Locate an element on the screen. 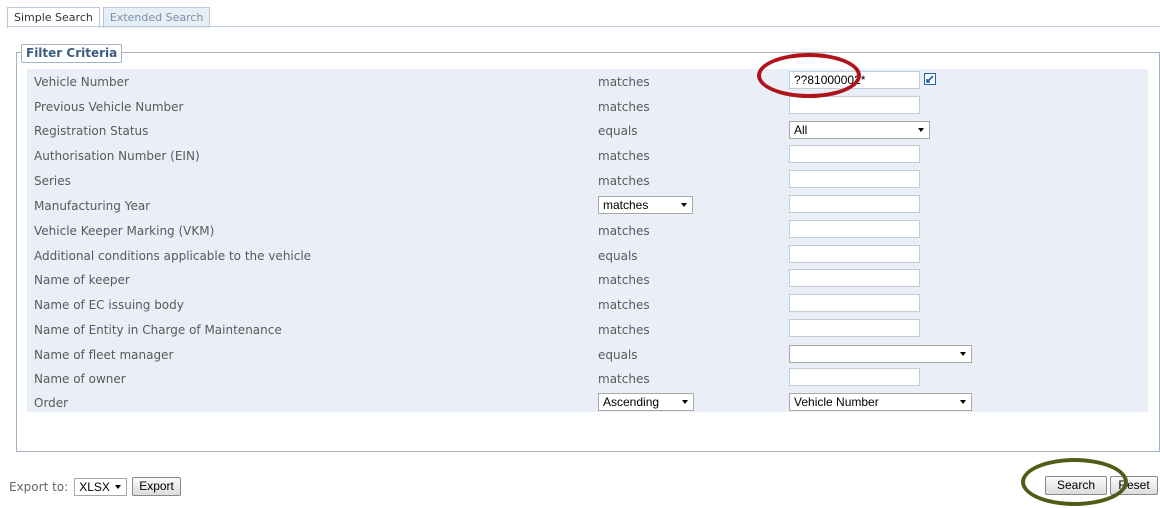 The image size is (1160, 508). name-of-owner-input is located at coordinates (854, 377).